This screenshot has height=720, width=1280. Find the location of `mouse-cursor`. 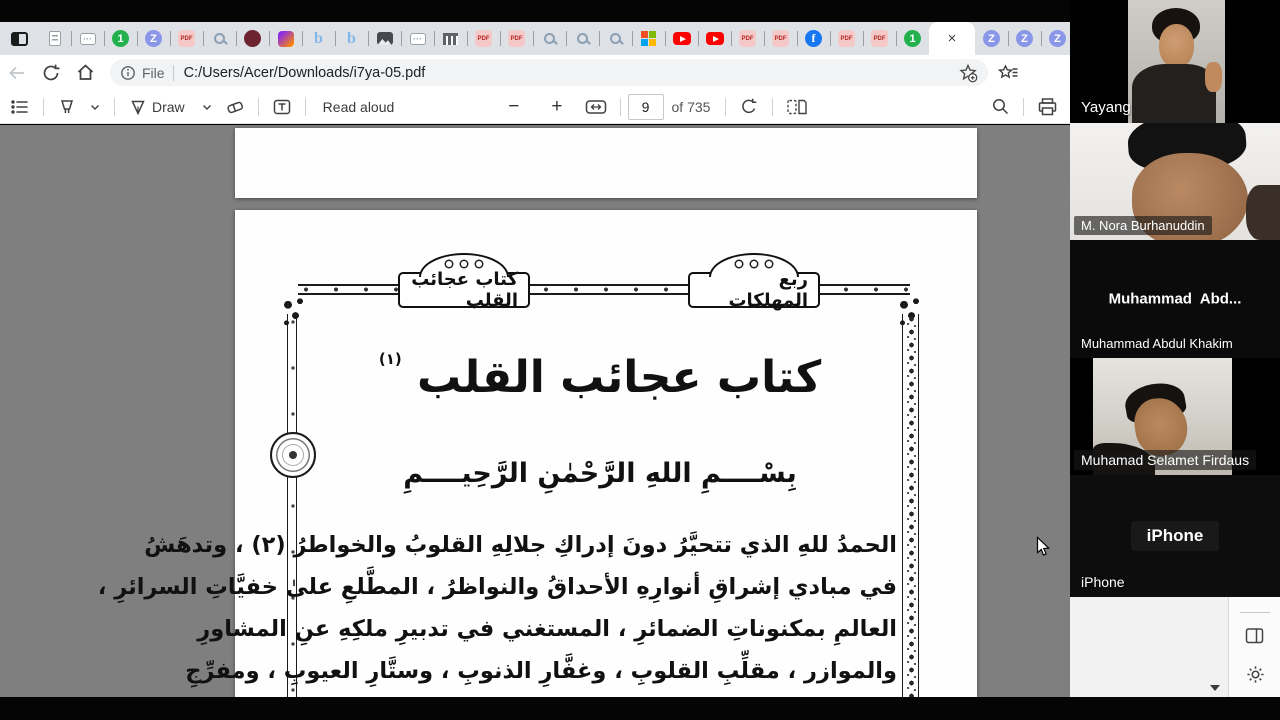

mouse-cursor is located at coordinates (1044, 549).